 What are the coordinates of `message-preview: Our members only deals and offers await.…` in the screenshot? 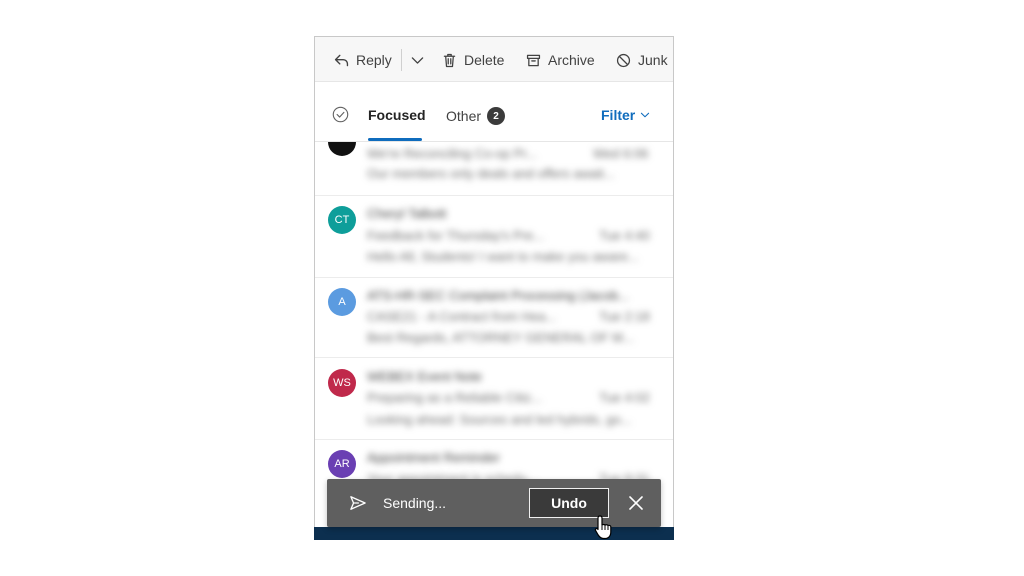 It's located at (491, 173).